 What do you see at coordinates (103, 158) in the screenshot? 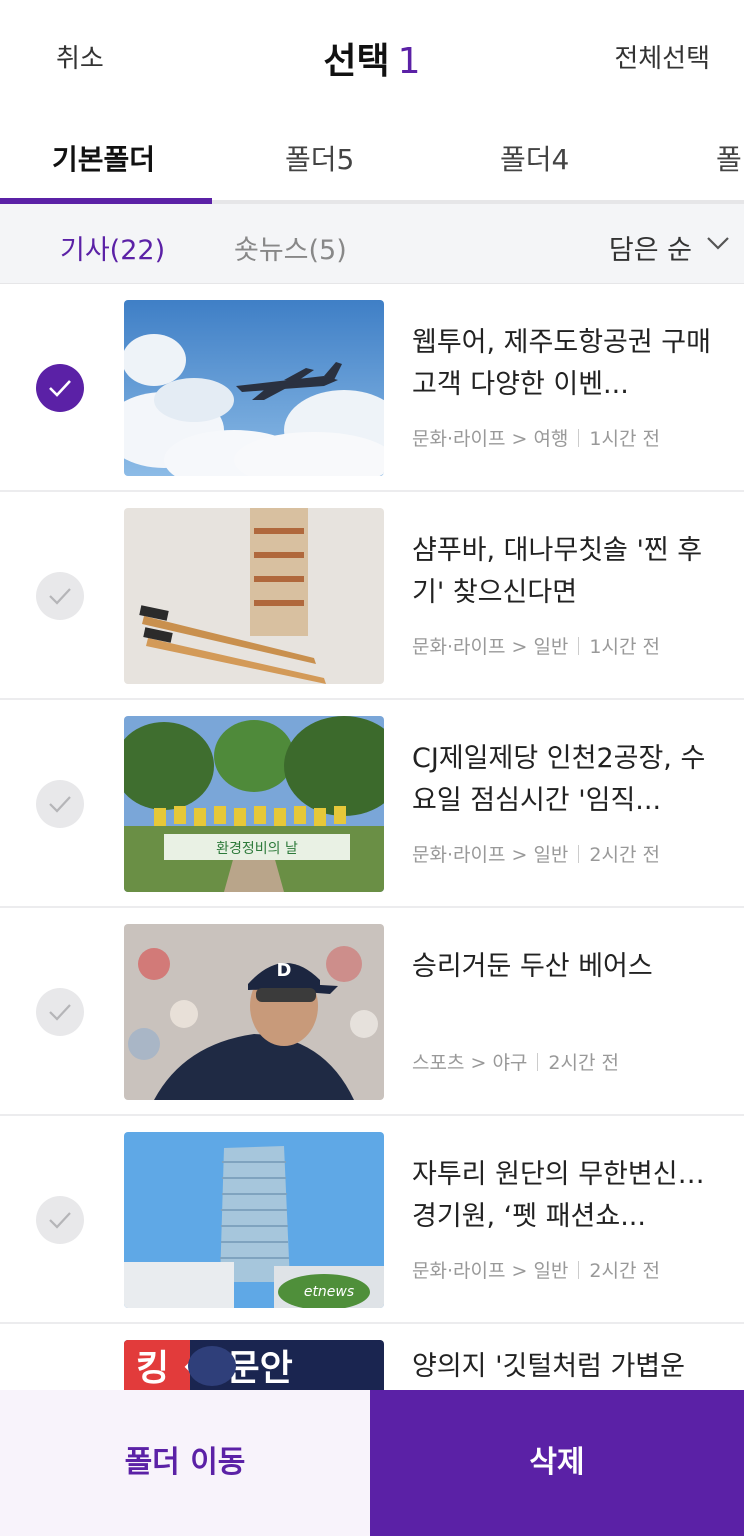
I see `tab-default-folder: 기본폴더` at bounding box center [103, 158].